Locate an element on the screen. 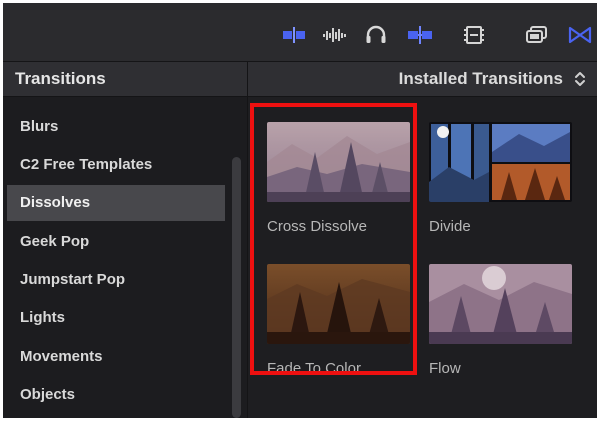  browser-title: Installed Transitions is located at coordinates (481, 79).